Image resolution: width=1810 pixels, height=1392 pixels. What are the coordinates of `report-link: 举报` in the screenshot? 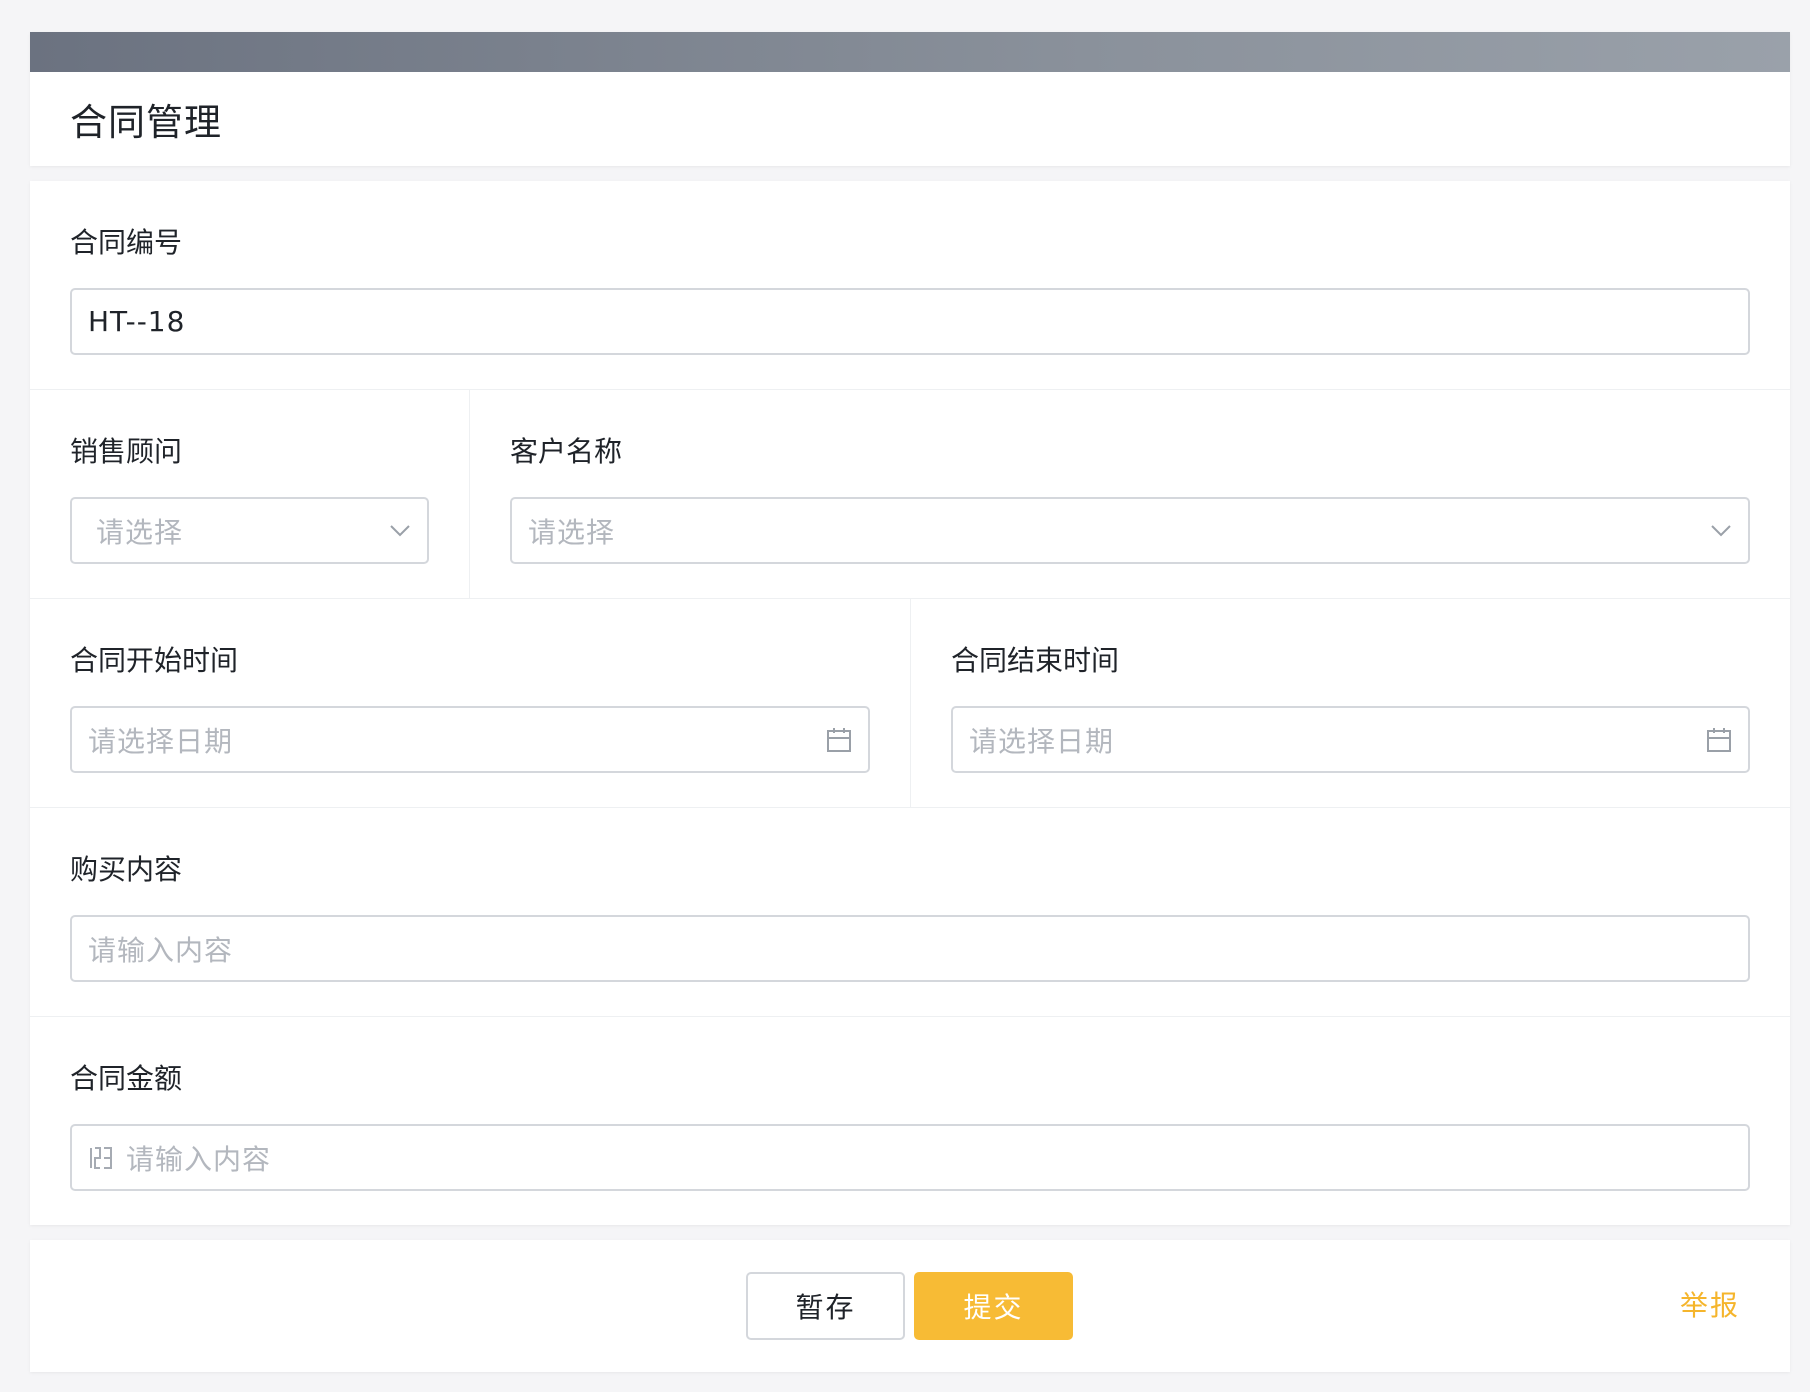 It's located at (1710, 1306).